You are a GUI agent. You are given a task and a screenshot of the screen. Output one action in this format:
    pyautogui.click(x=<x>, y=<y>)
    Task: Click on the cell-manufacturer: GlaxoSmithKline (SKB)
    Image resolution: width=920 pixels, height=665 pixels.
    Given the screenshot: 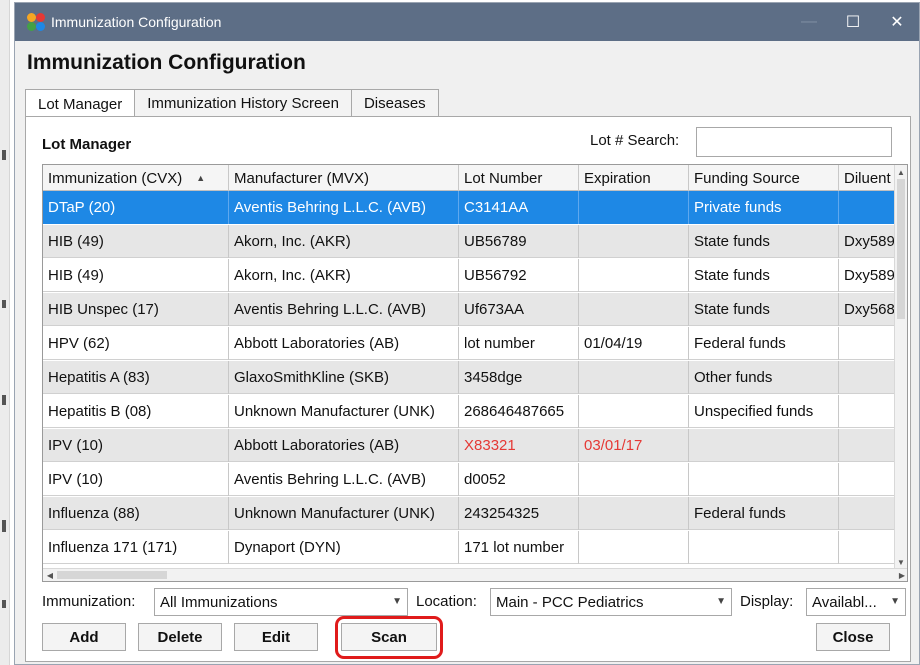 What is the action you would take?
    pyautogui.click(x=344, y=377)
    